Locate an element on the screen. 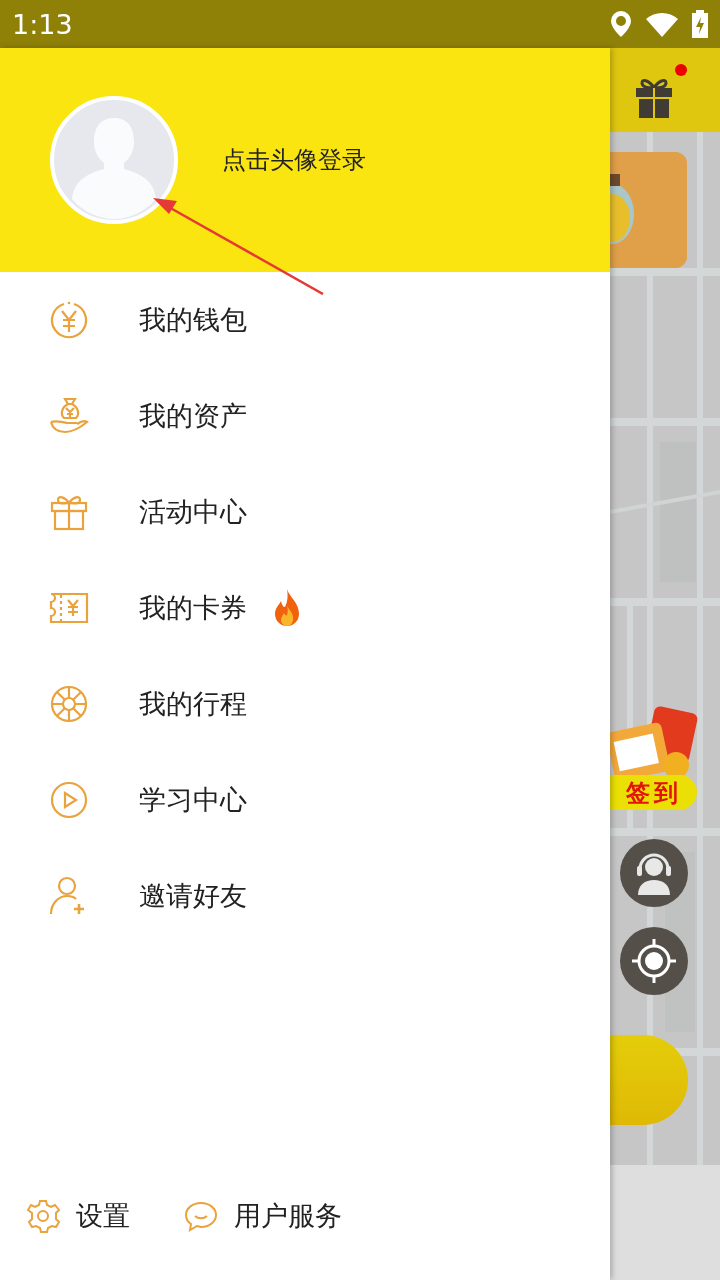 The height and width of the screenshot is (1280, 720). menu-item: 活动中心 is located at coordinates (305, 512).